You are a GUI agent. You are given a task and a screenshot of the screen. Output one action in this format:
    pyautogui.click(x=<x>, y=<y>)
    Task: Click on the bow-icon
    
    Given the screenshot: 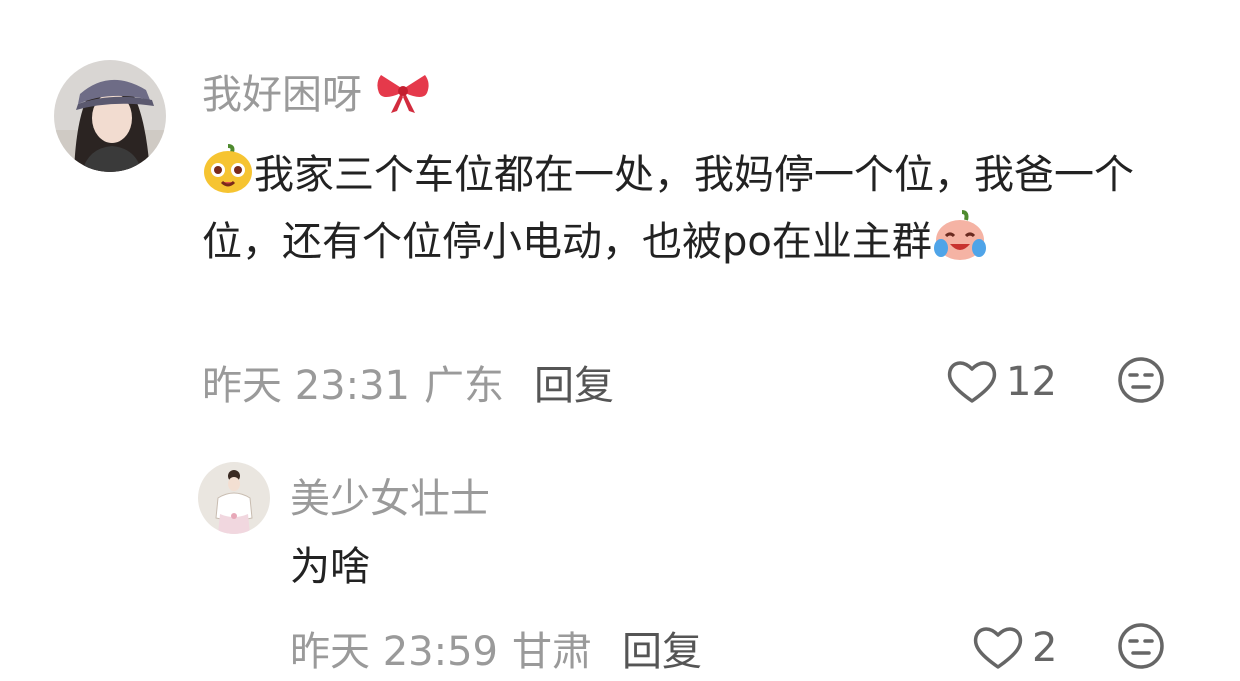 What is the action you would take?
    pyautogui.click(x=403, y=97)
    